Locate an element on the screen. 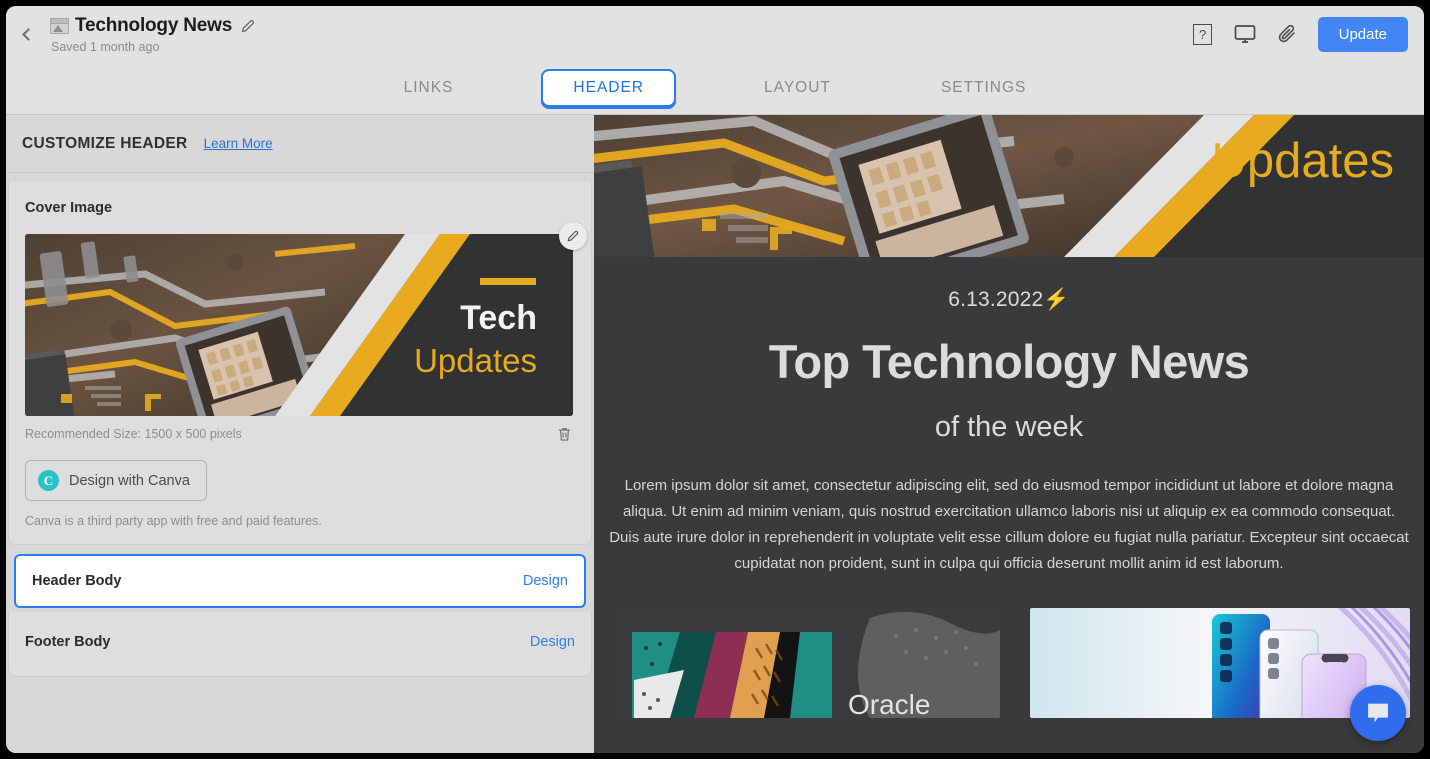  preview-hero-image: Updates is located at coordinates (1009, 186).